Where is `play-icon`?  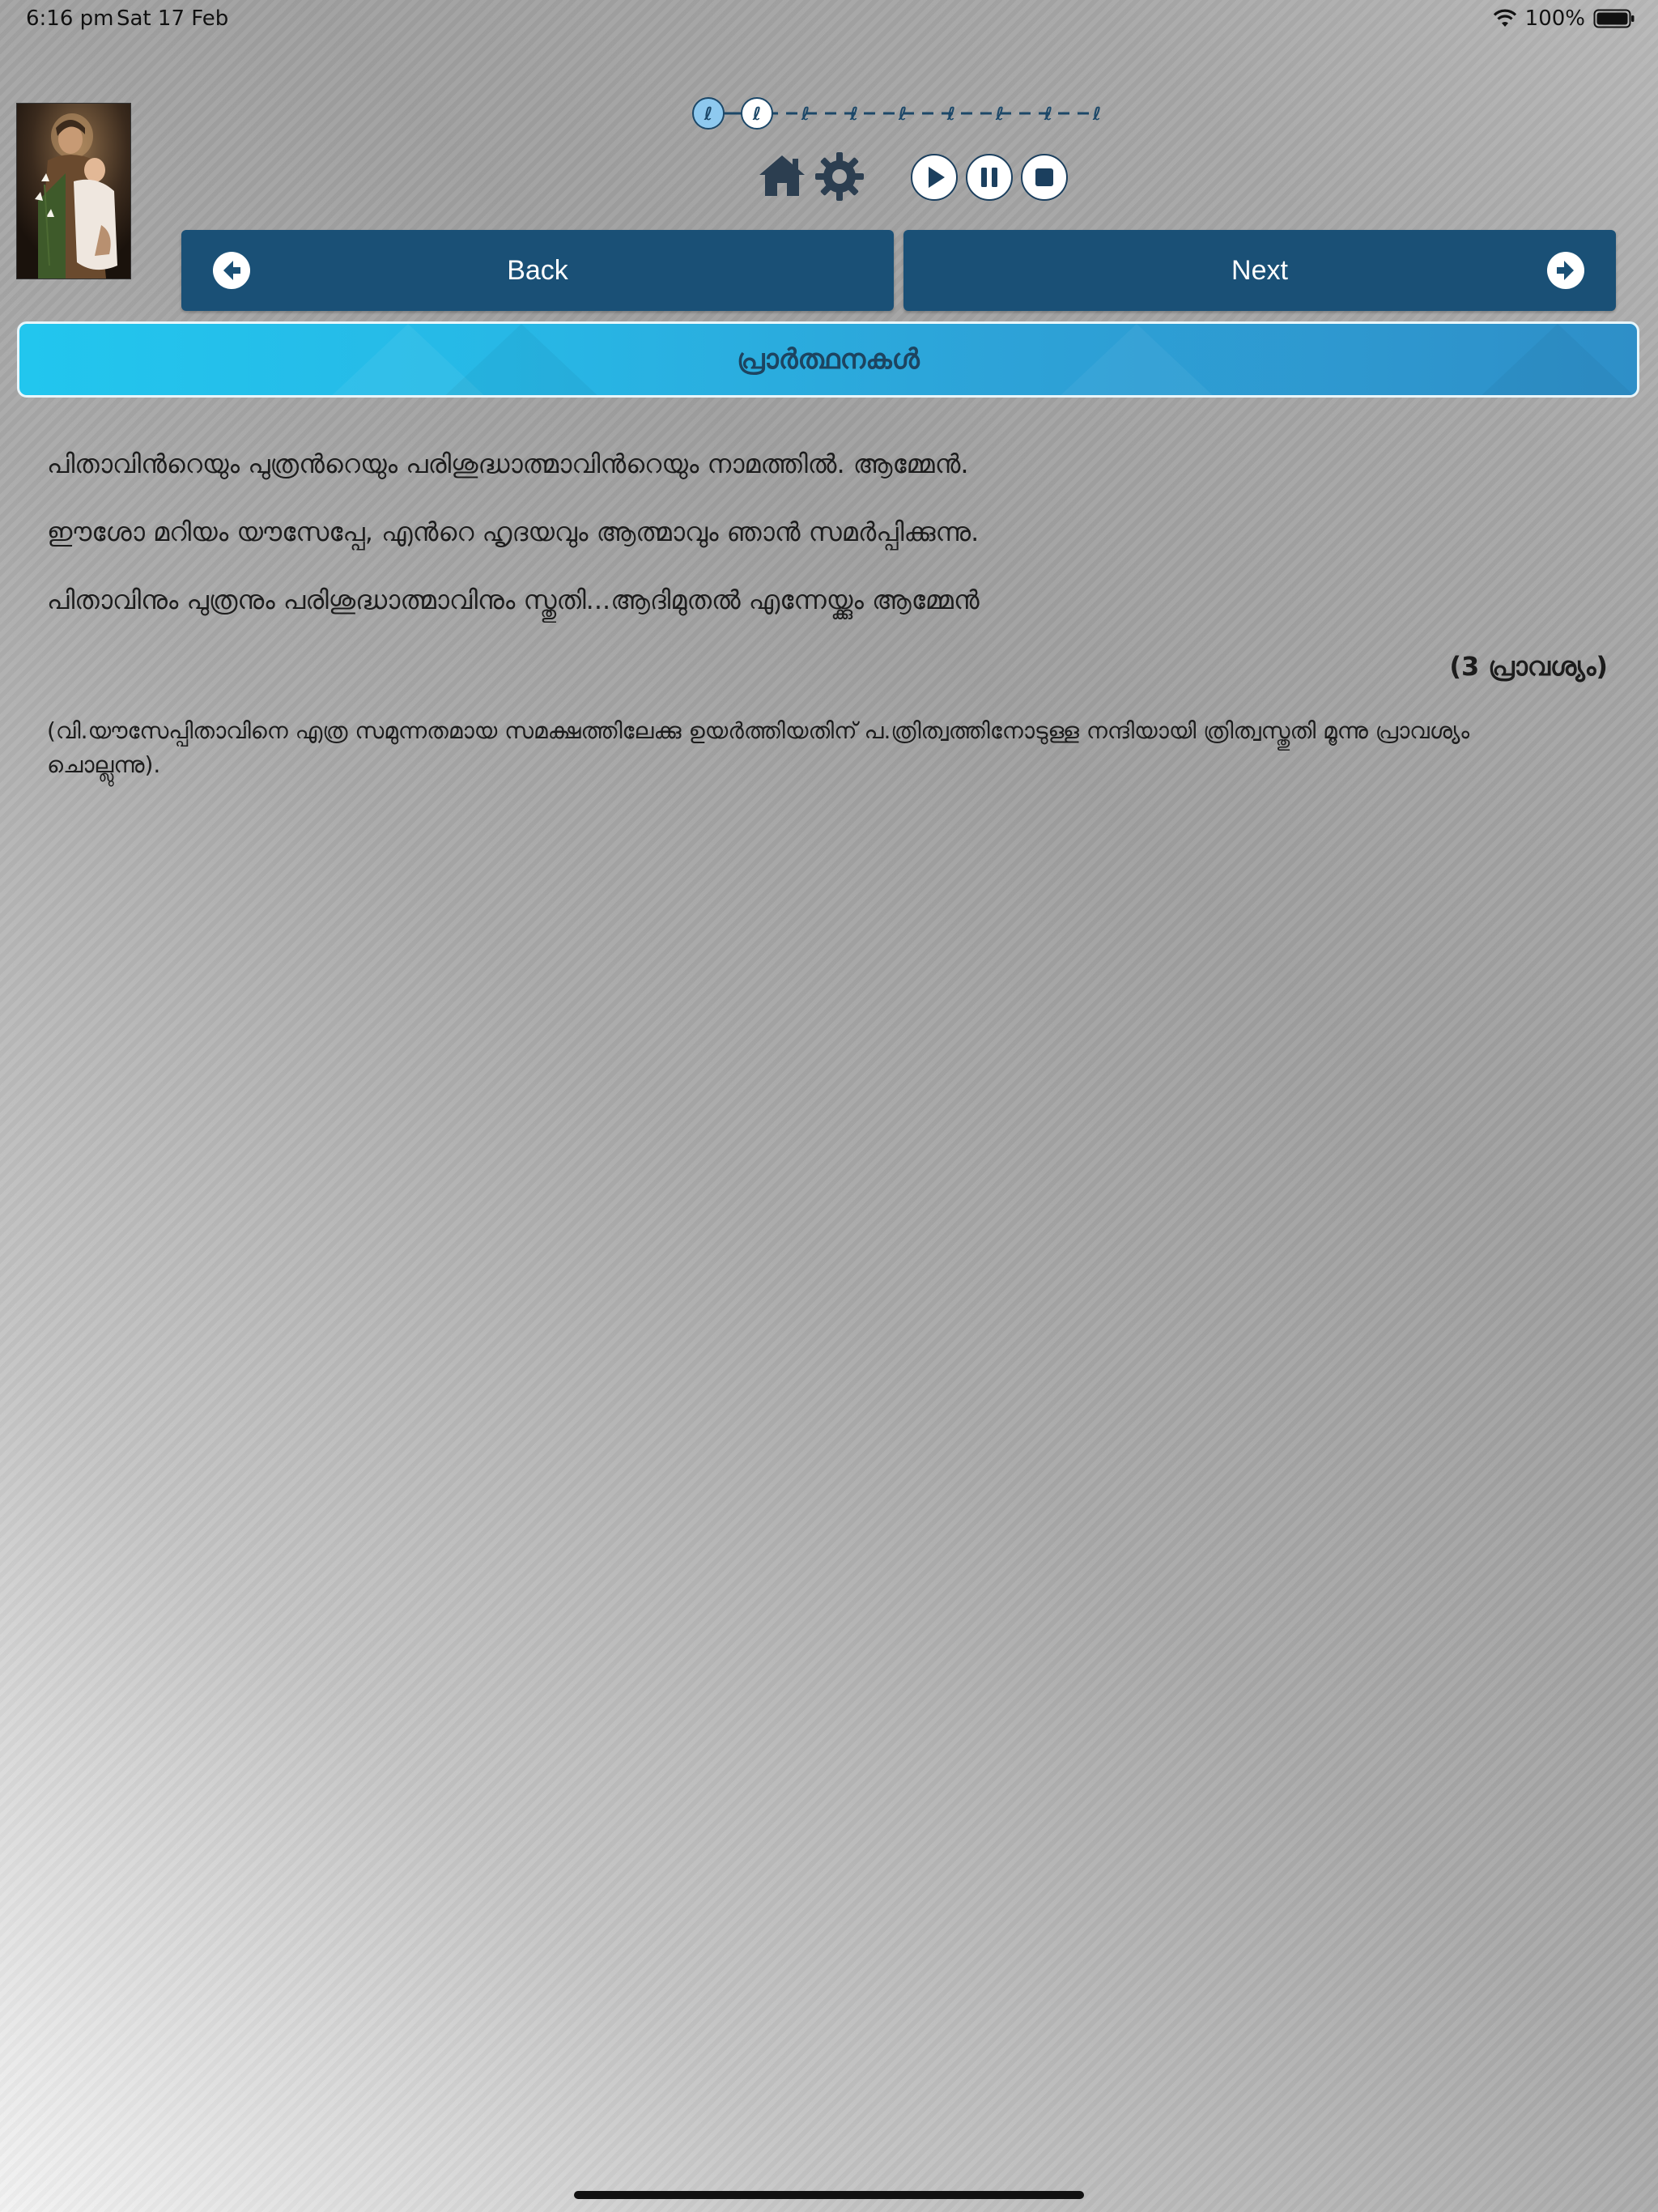
play-icon is located at coordinates (937, 178).